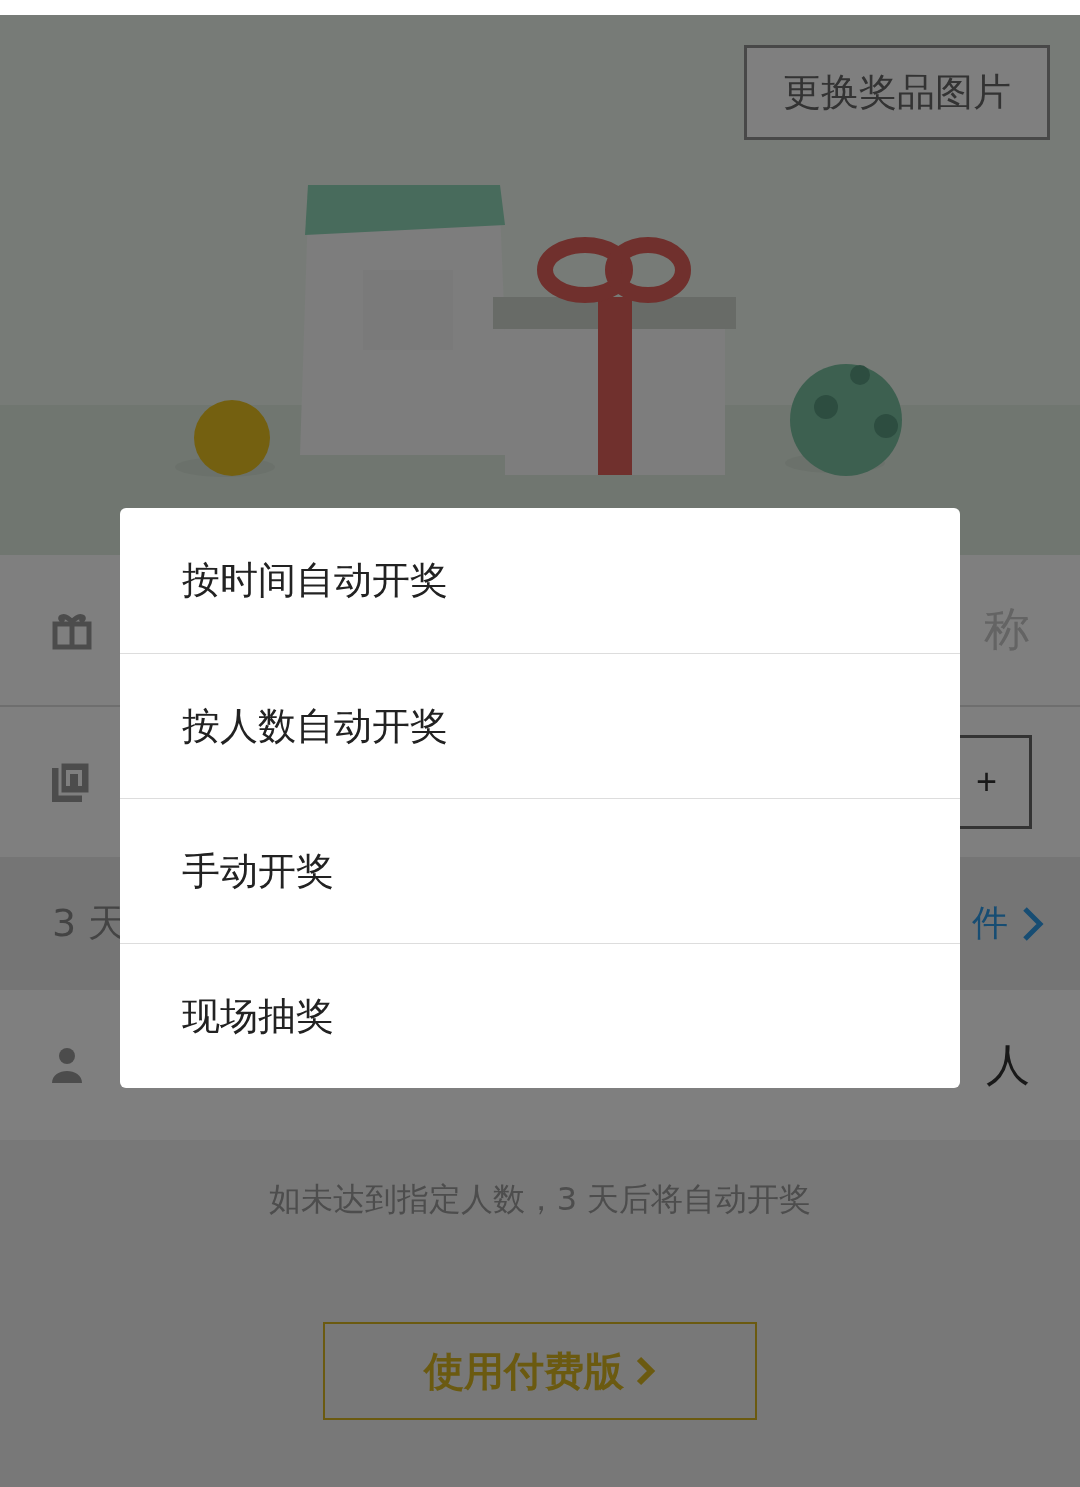  Describe the element at coordinates (897, 92) in the screenshot. I see `change-image-button: 更换奖品图片` at that location.